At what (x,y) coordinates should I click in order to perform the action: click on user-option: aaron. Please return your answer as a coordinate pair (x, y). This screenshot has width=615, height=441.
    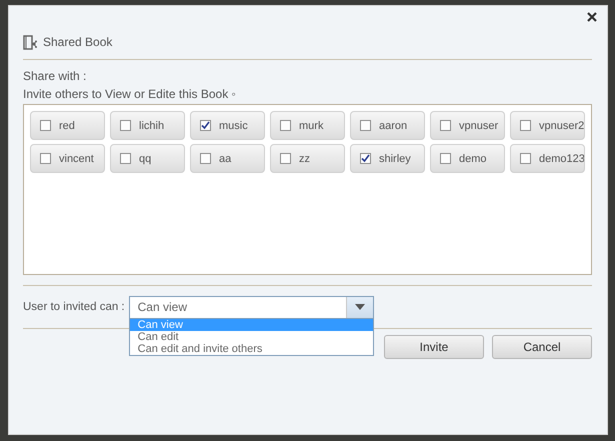
    Looking at the image, I should click on (387, 125).